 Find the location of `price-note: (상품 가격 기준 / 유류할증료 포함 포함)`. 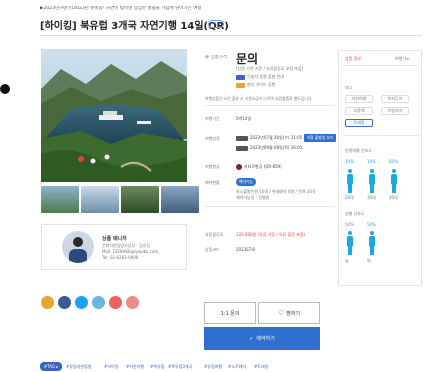

price-note: (상품 가격 기준 / 유류할증료 포함 포함) is located at coordinates (270, 68).